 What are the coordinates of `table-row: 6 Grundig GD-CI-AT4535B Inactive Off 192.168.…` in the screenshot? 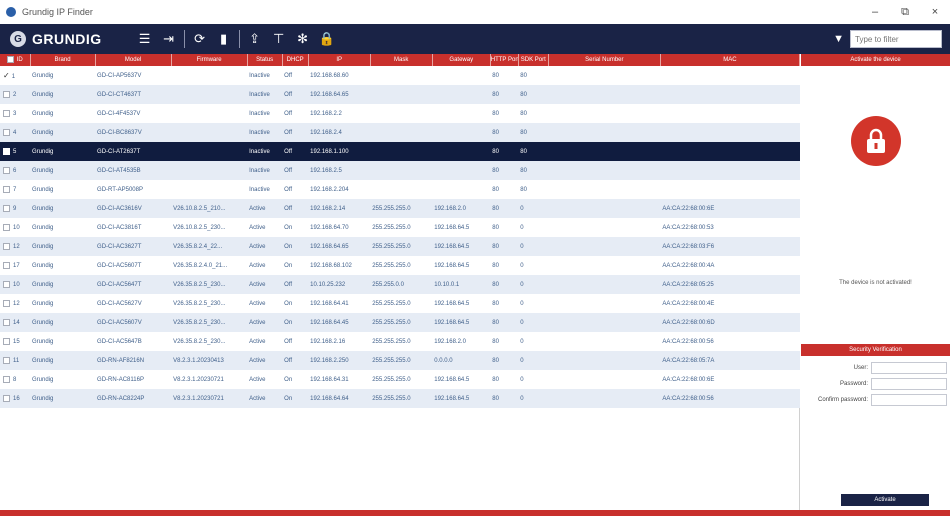 It's located at (400, 170).